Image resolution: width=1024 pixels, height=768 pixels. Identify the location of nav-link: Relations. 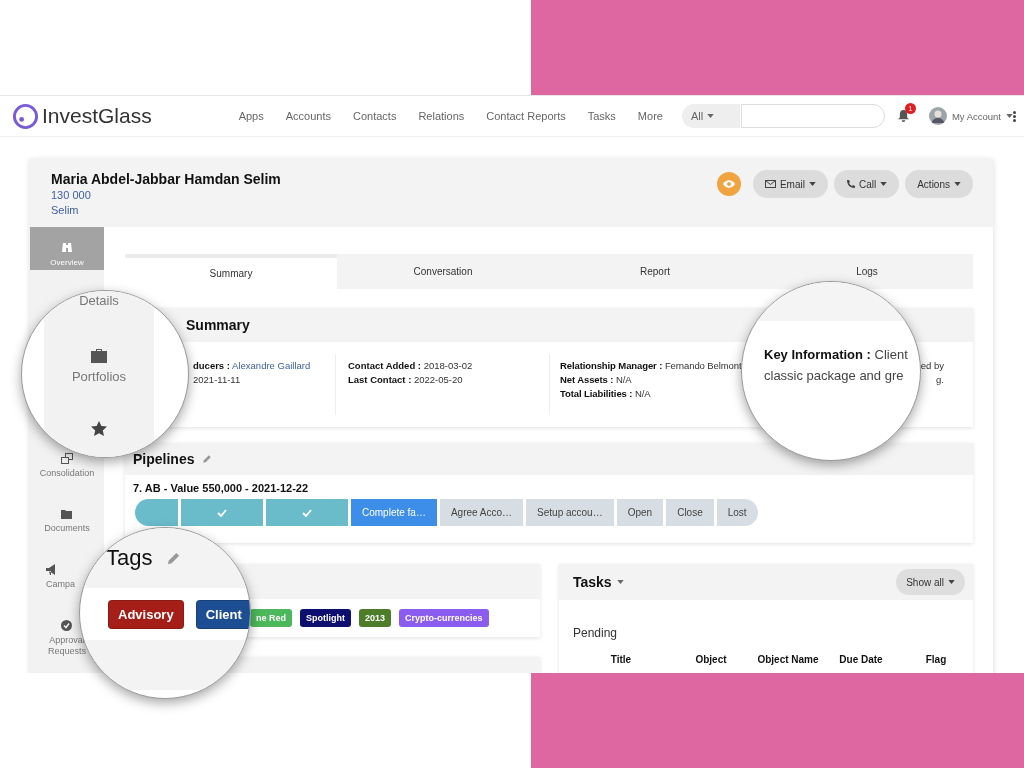
(441, 116).